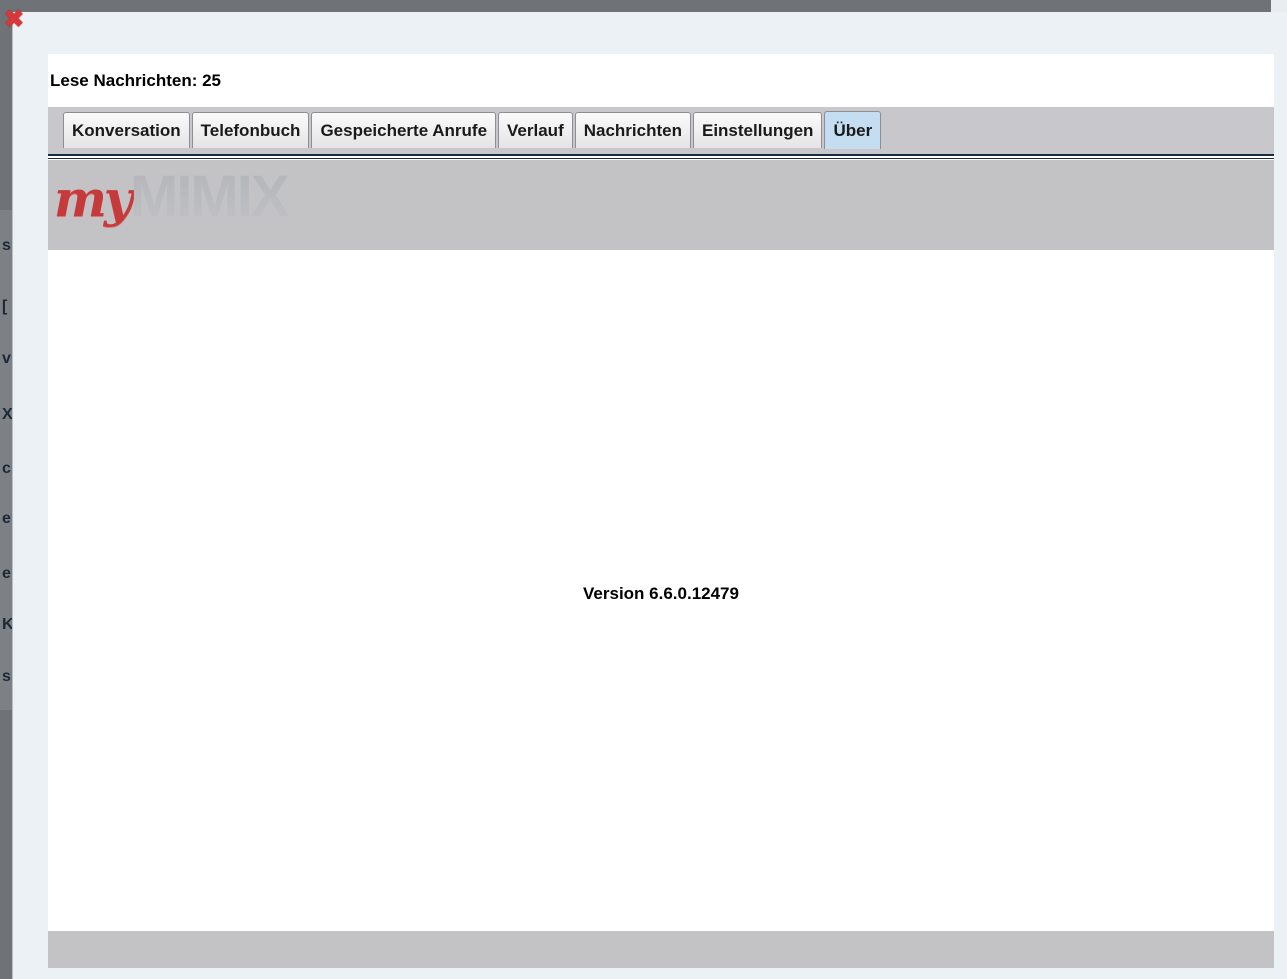 Image resolution: width=1287 pixels, height=979 pixels. What do you see at coordinates (6, 358) in the screenshot?
I see `background-fragment: v` at bounding box center [6, 358].